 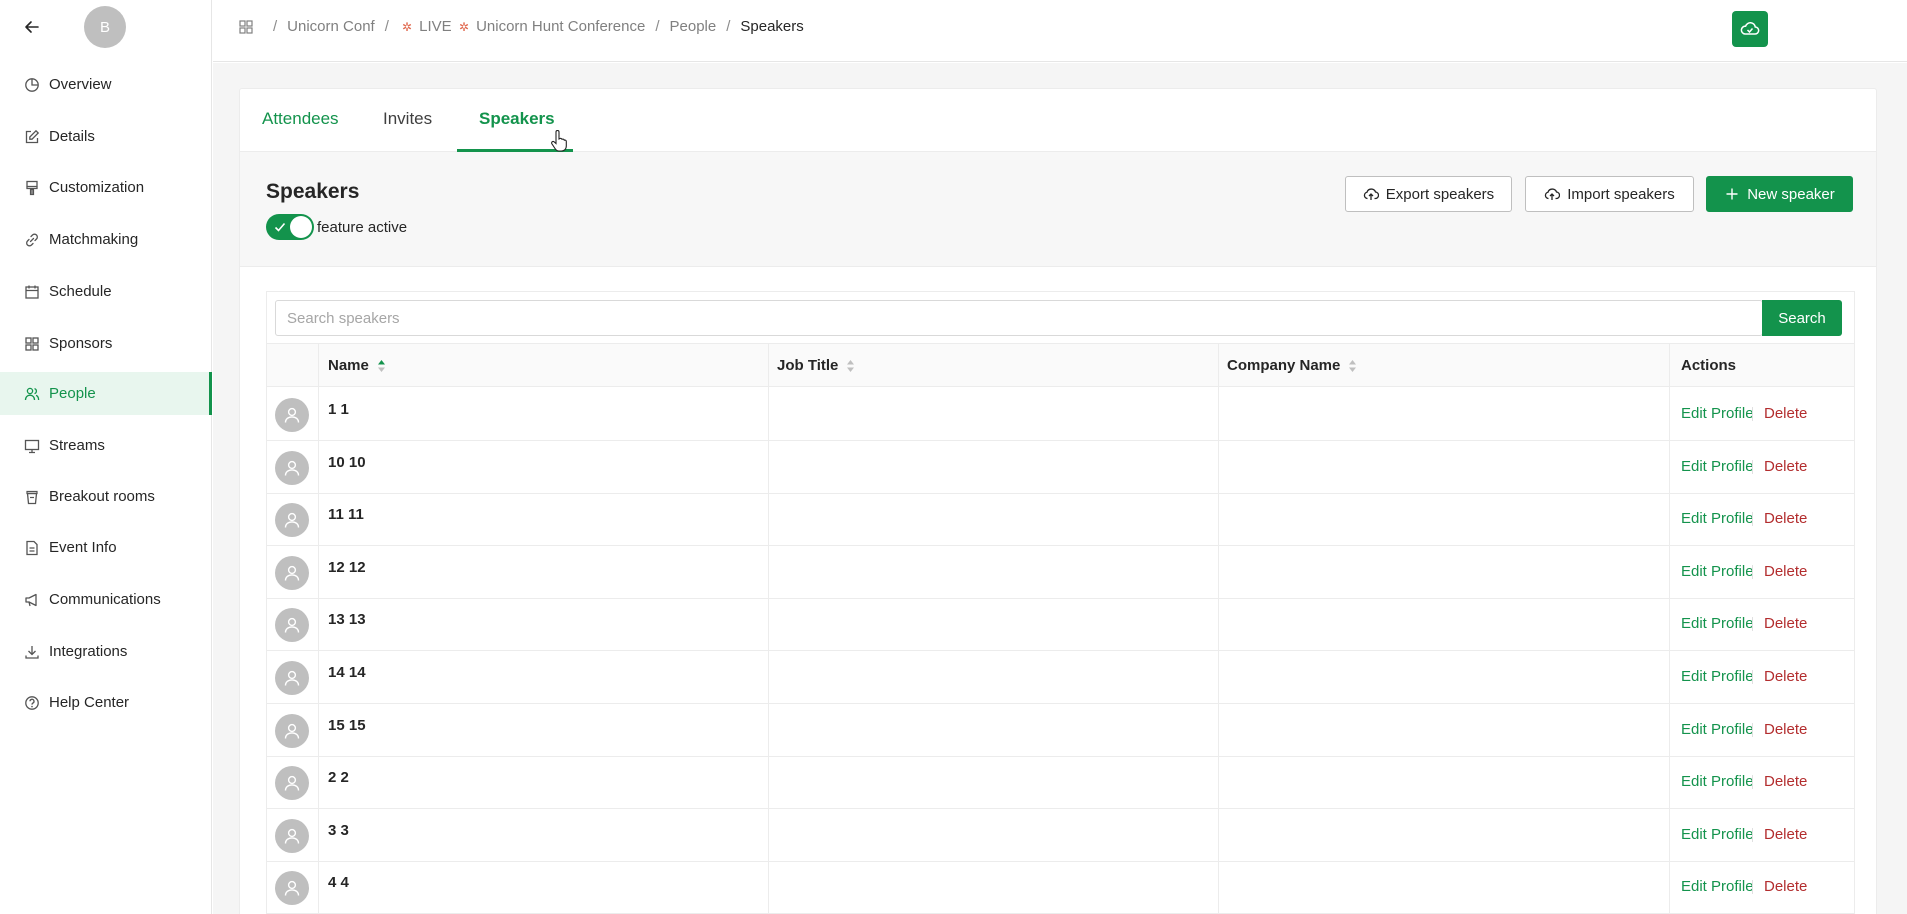 What do you see at coordinates (1621, 194) in the screenshot?
I see `import-label: Import speakers` at bounding box center [1621, 194].